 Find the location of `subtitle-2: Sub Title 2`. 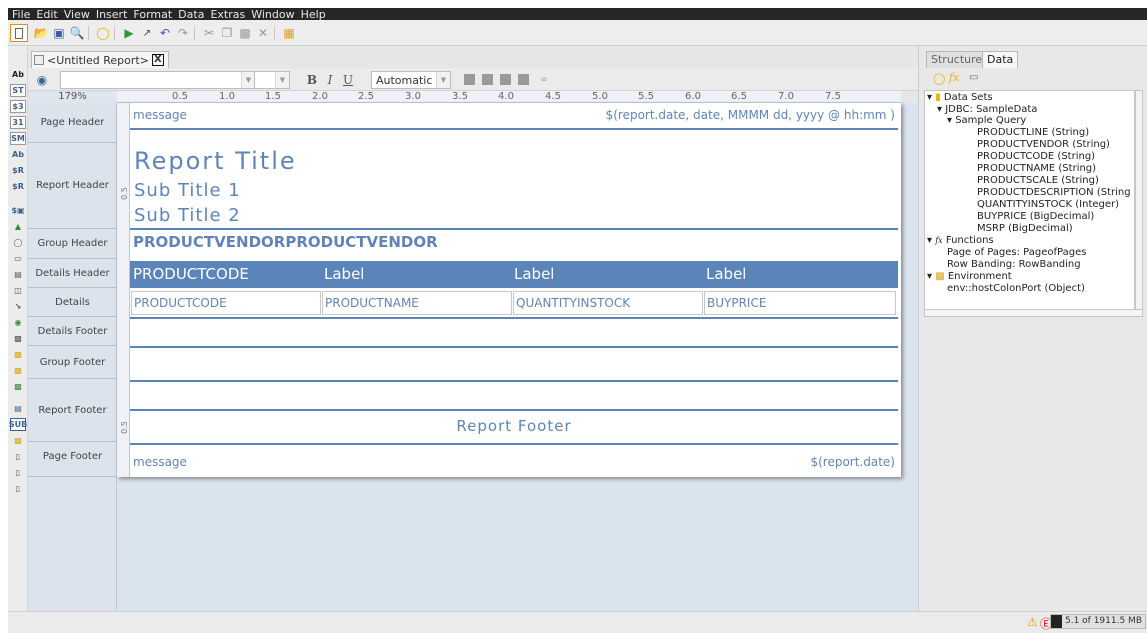

subtitle-2: Sub Title 2 is located at coordinates (187, 215).